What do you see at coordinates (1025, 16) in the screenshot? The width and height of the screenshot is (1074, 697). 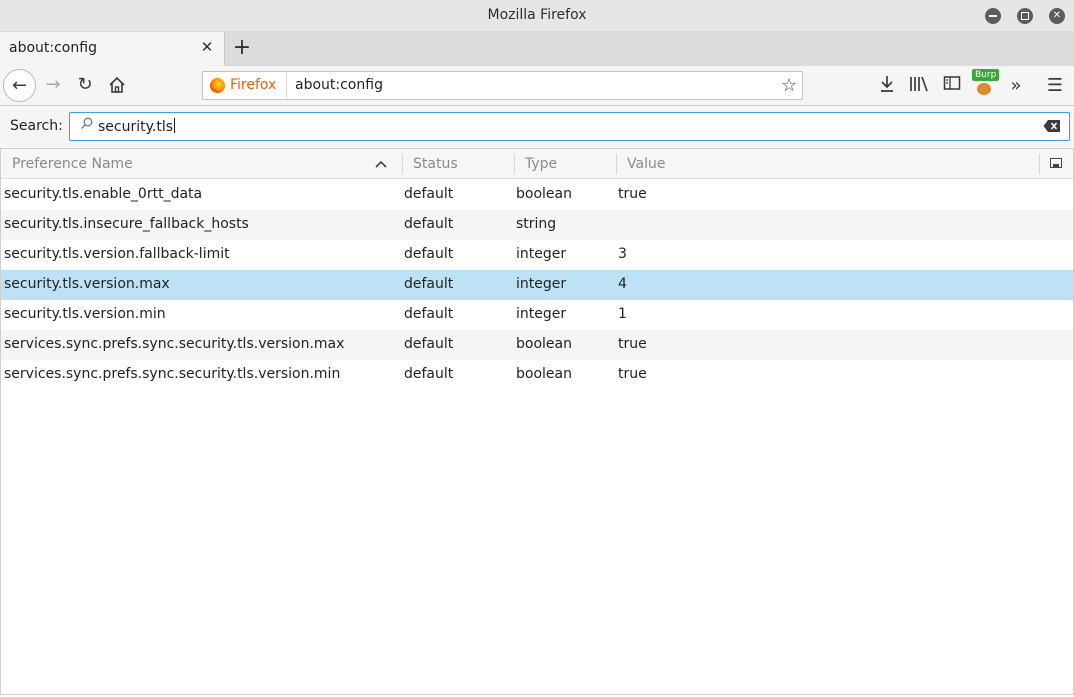 I see `maximize-icon` at bounding box center [1025, 16].